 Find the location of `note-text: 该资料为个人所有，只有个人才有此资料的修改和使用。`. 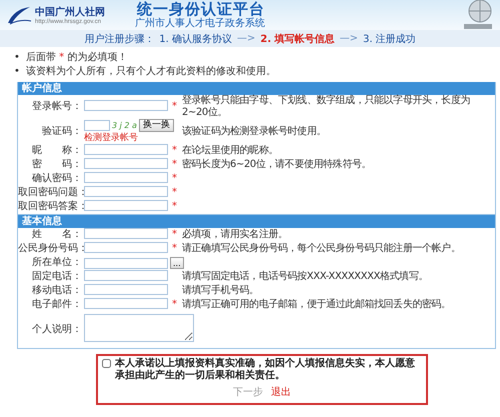

note-text: 该资料为个人所有，只有个人才有此资料的修改和使用。 is located at coordinates (151, 72).